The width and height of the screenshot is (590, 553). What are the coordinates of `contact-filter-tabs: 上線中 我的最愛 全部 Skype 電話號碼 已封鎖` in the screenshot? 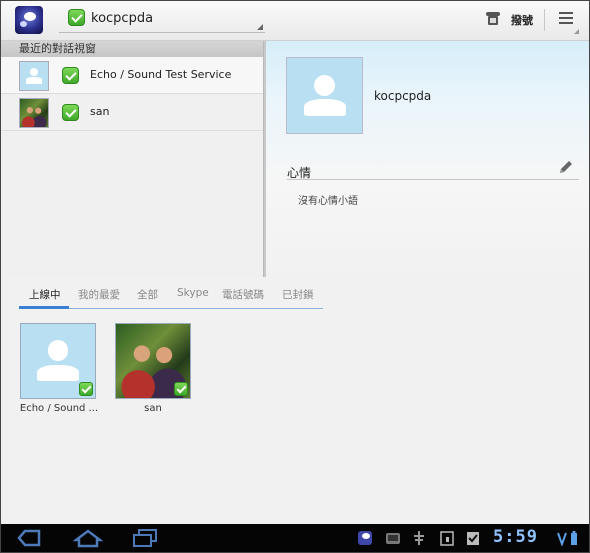 It's located at (171, 297).